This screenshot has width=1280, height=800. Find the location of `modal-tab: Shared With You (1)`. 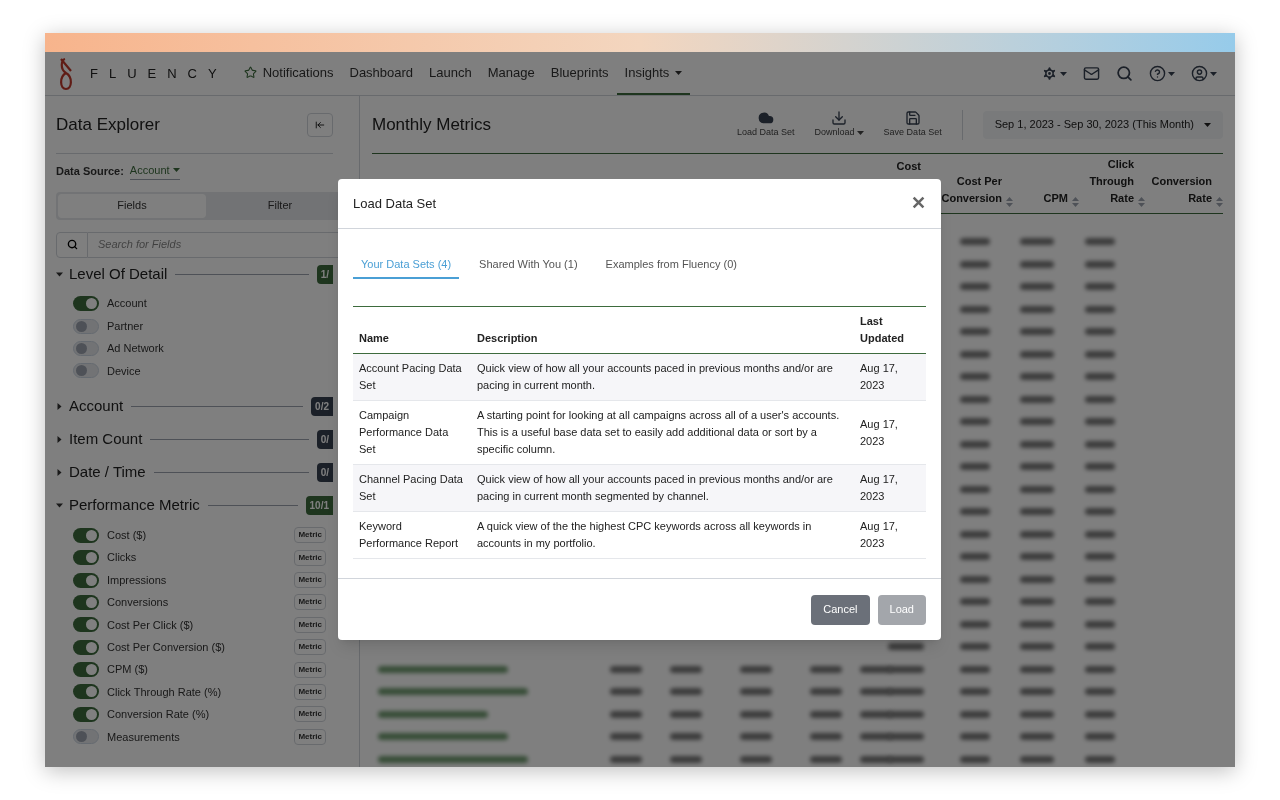

modal-tab: Shared With You (1) is located at coordinates (528, 266).